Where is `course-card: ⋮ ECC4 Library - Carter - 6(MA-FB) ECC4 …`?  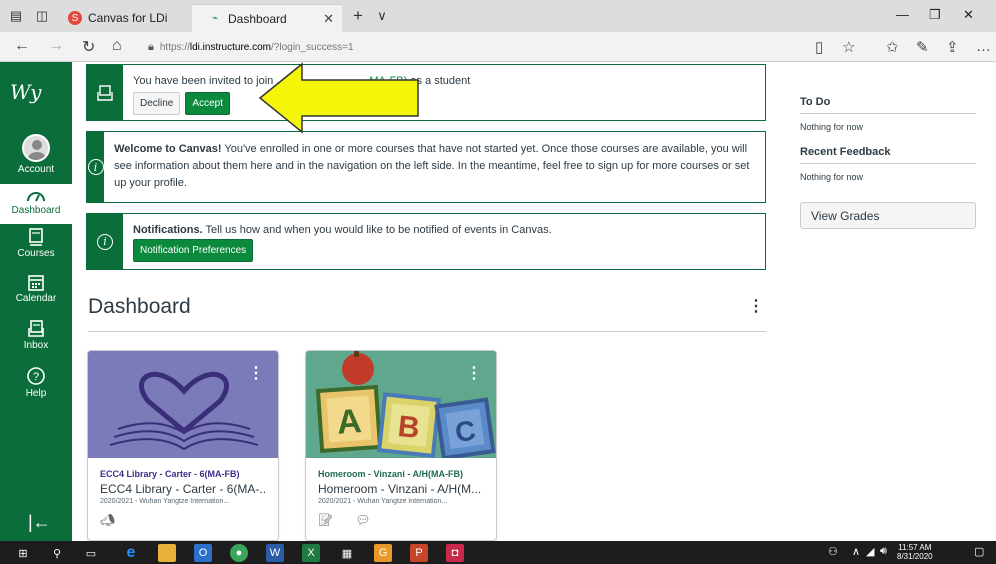 course-card: ⋮ ECC4 Library - Carter - 6(MA-FB) ECC4 … is located at coordinates (183, 445).